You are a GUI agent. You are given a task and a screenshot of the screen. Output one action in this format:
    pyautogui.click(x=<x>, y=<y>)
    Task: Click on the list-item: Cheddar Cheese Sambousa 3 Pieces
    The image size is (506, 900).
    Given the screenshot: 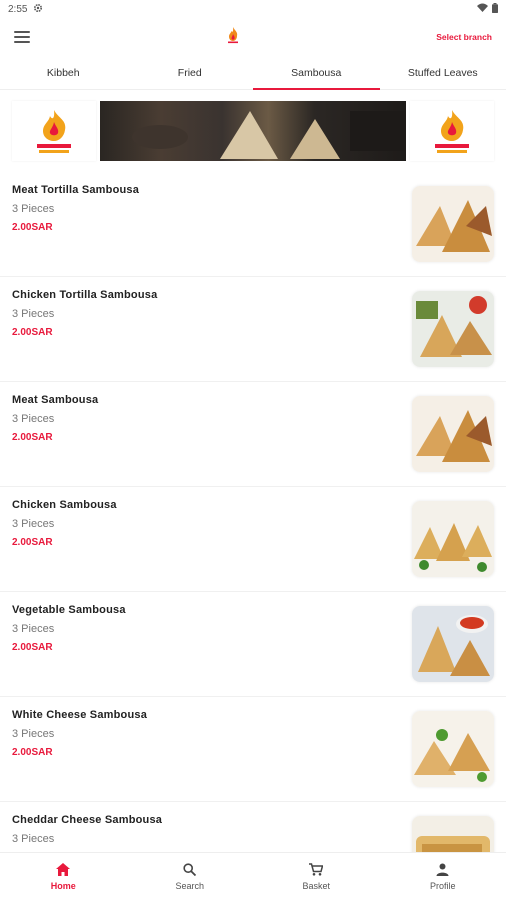 What is the action you would take?
    pyautogui.click(x=253, y=827)
    